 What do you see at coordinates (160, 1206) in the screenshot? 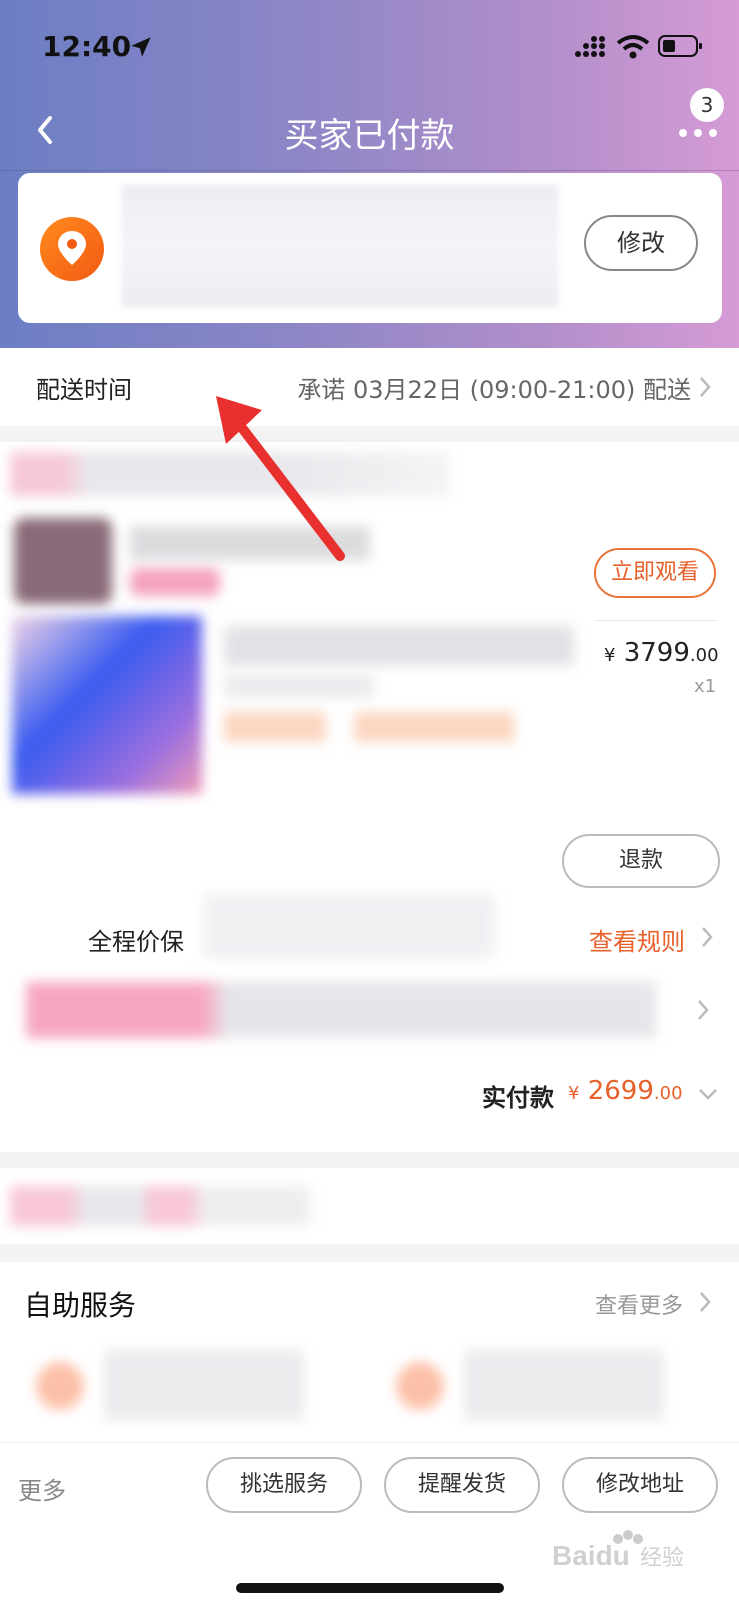
I see `promo-blurred` at bounding box center [160, 1206].